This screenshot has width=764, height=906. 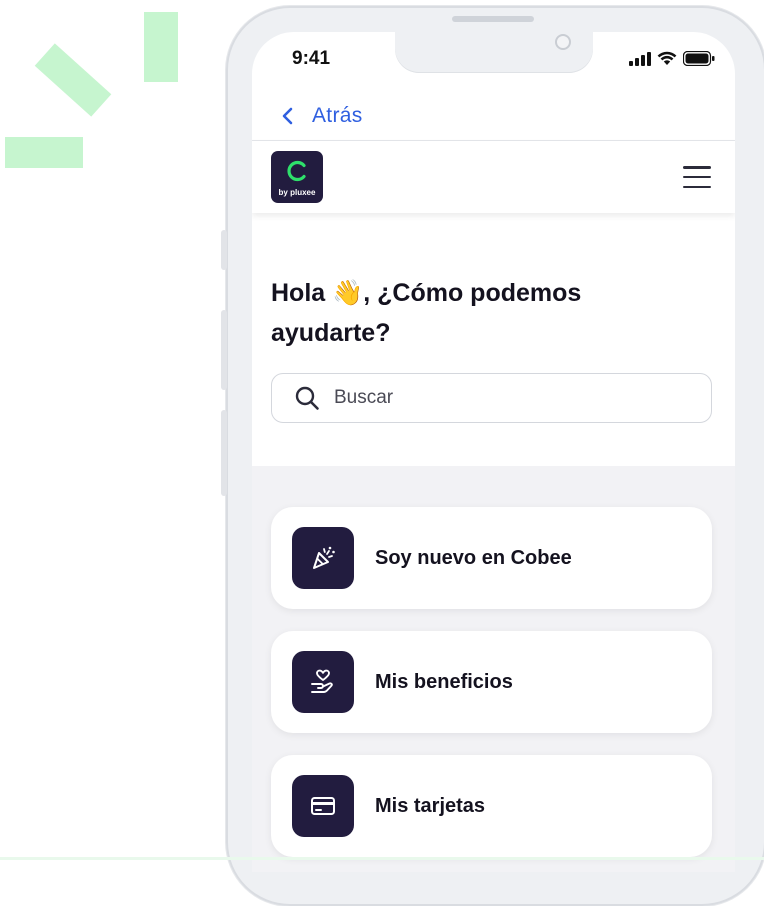 I want to click on search-input, so click(x=504, y=398).